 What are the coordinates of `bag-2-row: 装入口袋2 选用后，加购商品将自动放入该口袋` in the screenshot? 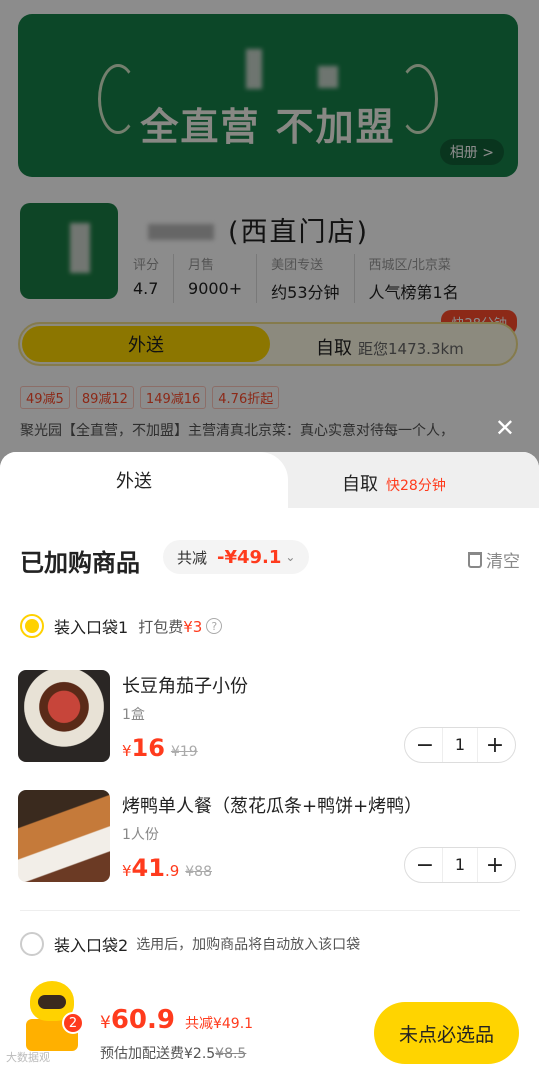 It's located at (190, 944).